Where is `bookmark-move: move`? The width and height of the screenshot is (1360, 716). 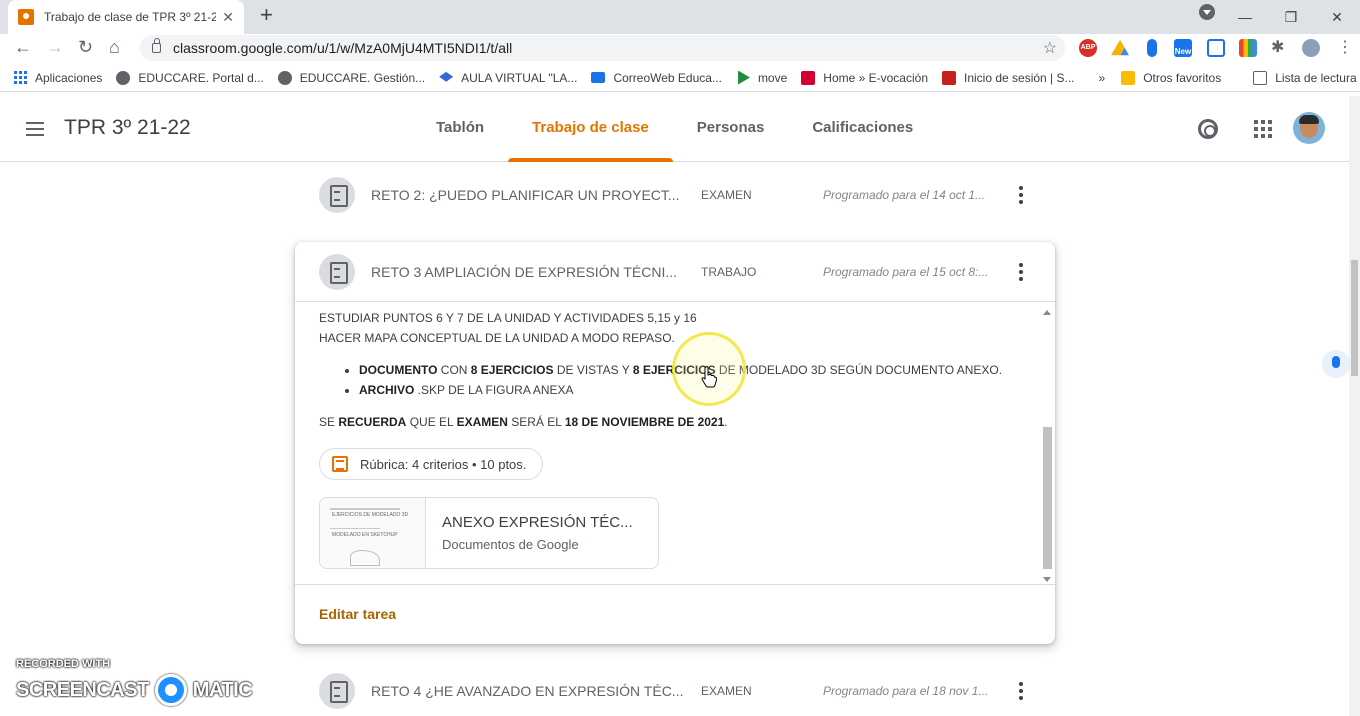
bookmark-move: move is located at coordinates (762, 77).